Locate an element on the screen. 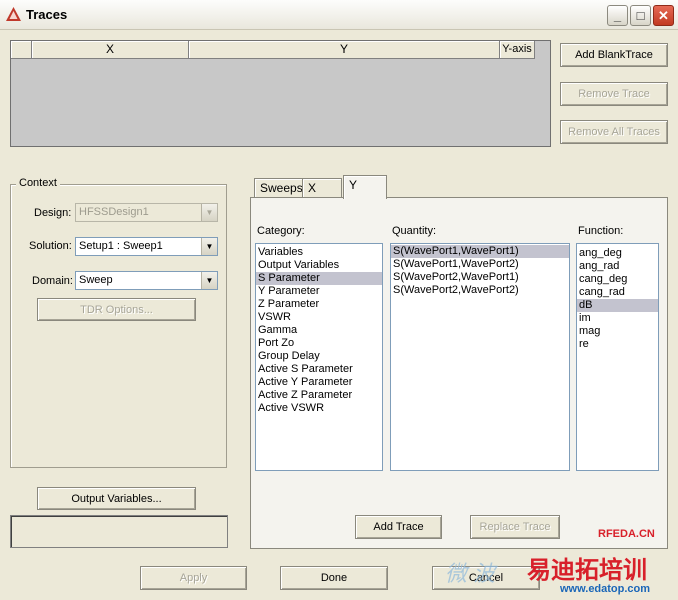 Image resolution: width=678 pixels, height=600 pixels. list-item: cang_deg is located at coordinates (617, 279).